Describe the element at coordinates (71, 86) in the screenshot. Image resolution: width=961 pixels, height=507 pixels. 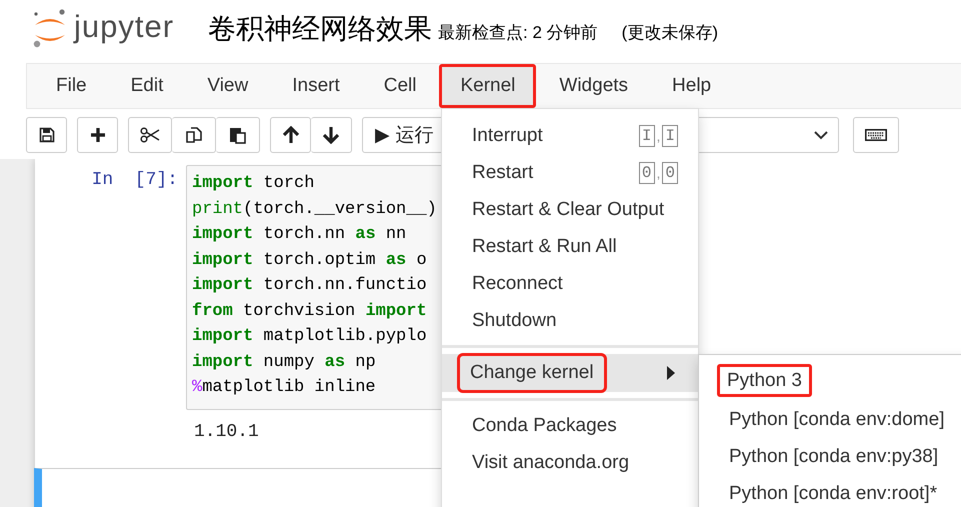
I see `menu-item: File` at that location.